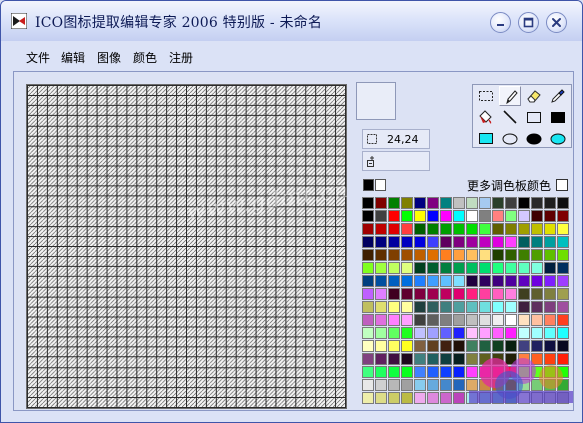 This screenshot has height=423, width=583. I want to click on rectangle-tool, so click(534, 117).